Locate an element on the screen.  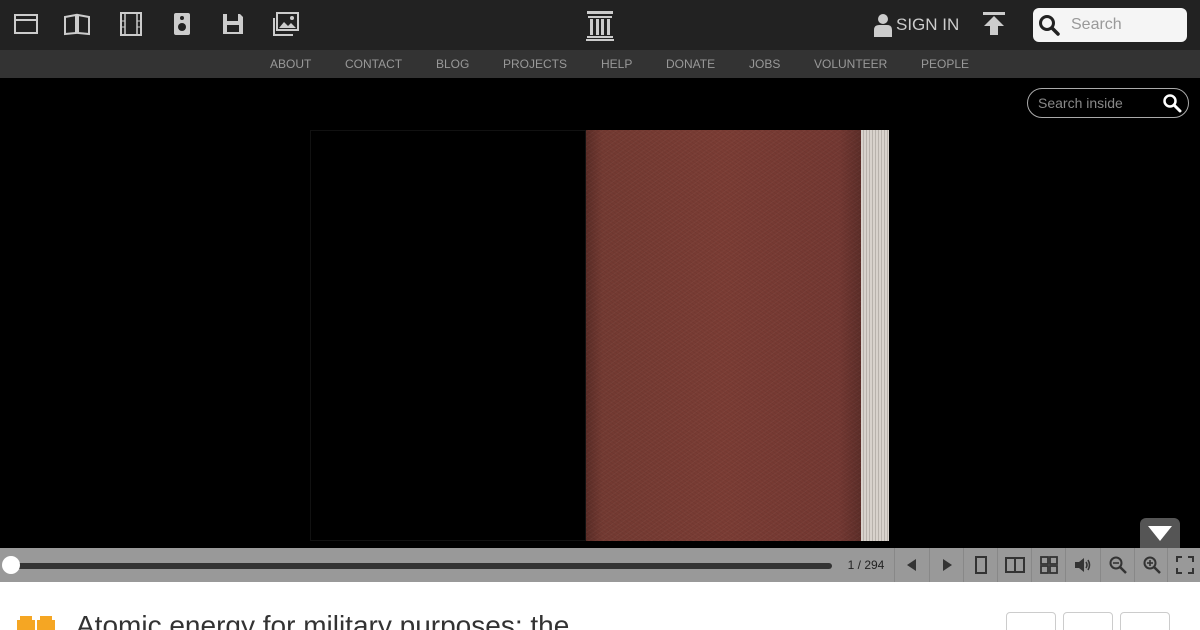
fullscreen-button is located at coordinates (1183, 565).